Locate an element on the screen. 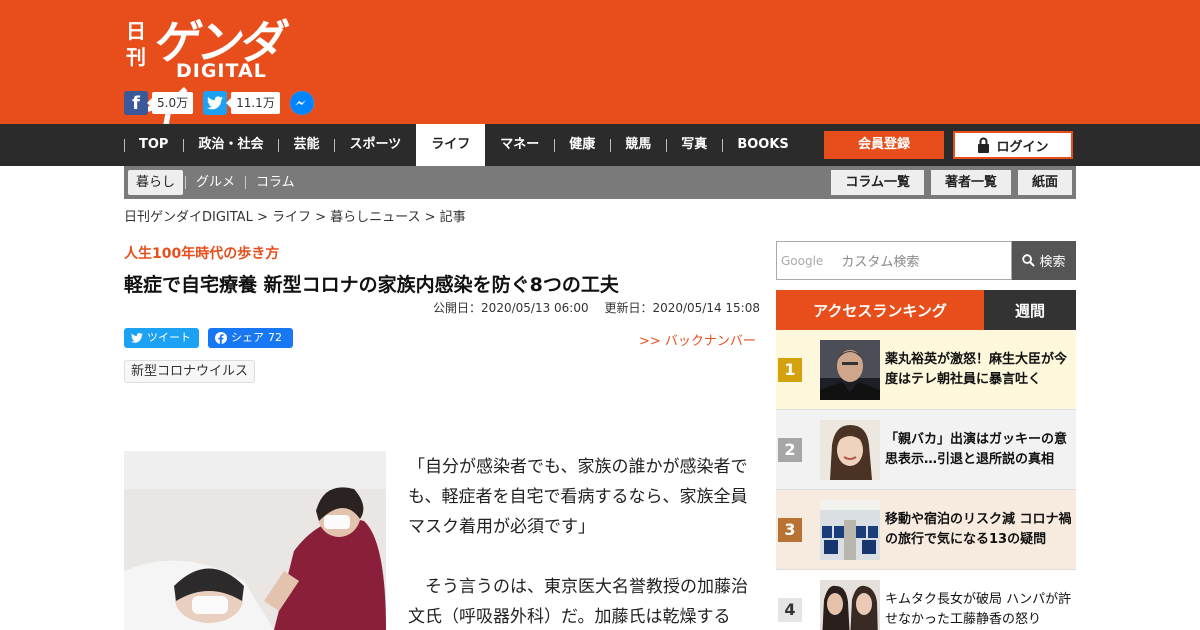  article-paragraph: そう言うのは、東京医大名誉教授の加藤治文氏（呼吸器外科）だ。加藤氏は乾燥する is located at coordinates (578, 602).